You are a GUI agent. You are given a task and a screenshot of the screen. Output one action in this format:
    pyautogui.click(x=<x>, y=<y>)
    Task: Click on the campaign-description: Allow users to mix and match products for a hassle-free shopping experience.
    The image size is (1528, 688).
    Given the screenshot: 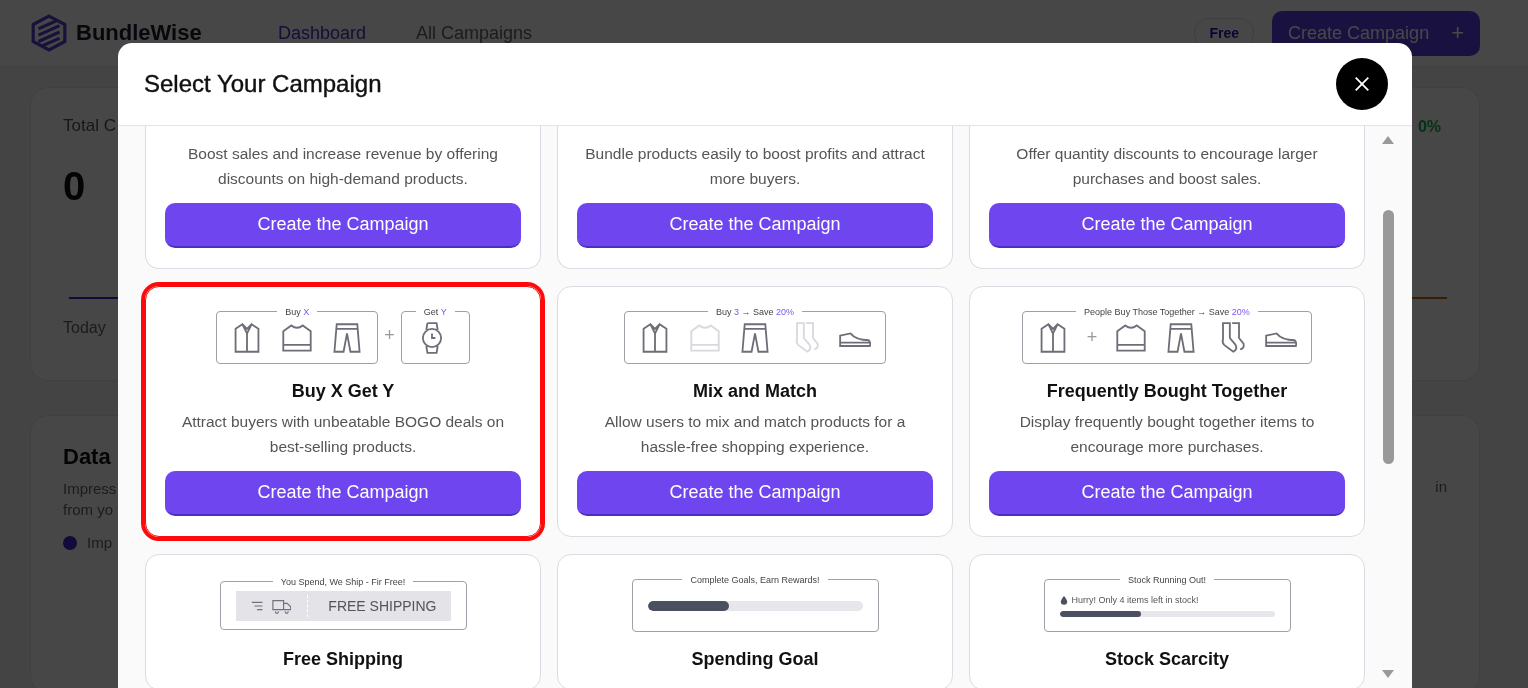 What is the action you would take?
    pyautogui.click(x=755, y=434)
    